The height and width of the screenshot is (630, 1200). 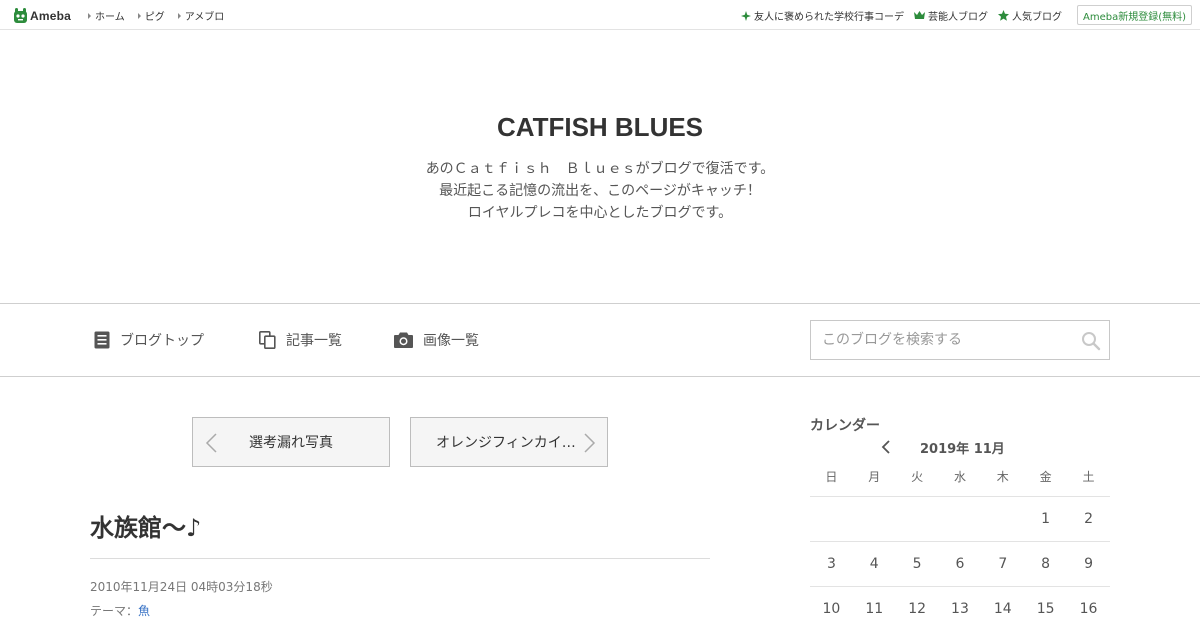 What do you see at coordinates (451, 341) in the screenshot?
I see `nav-label: 画像一覧` at bounding box center [451, 341].